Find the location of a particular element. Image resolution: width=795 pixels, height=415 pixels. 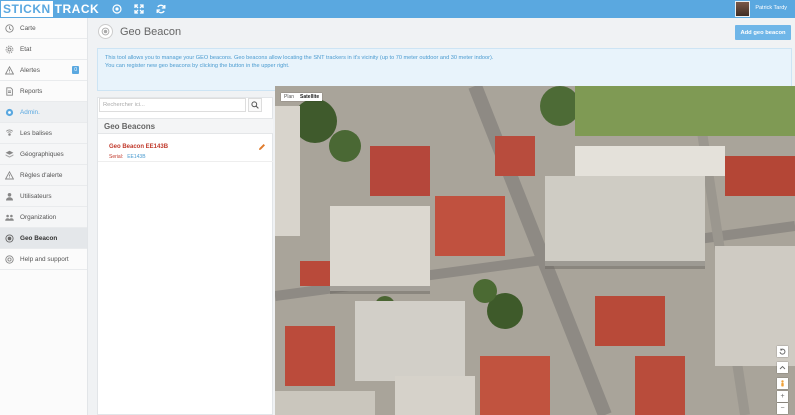

logo-part2: TRACK is located at coordinates (77, 9).